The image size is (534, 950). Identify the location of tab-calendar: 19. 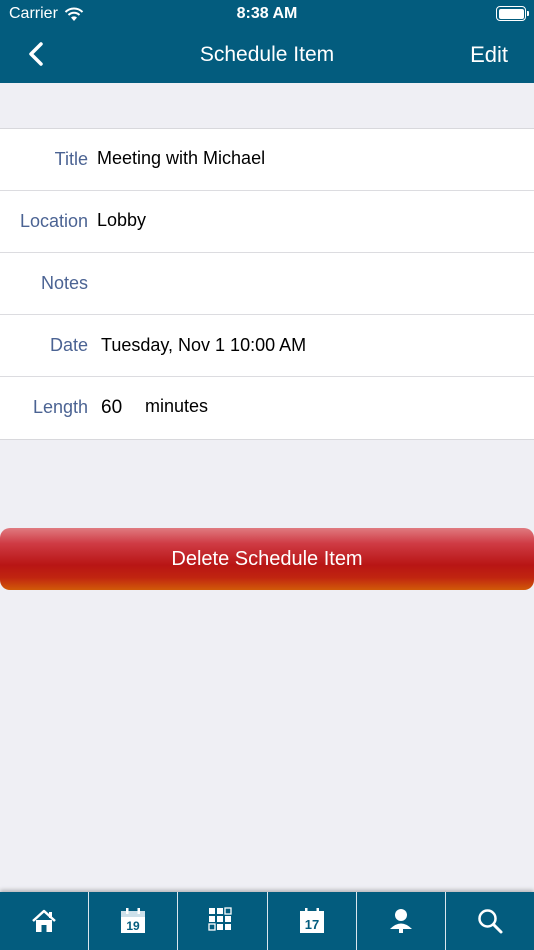
(134, 921).